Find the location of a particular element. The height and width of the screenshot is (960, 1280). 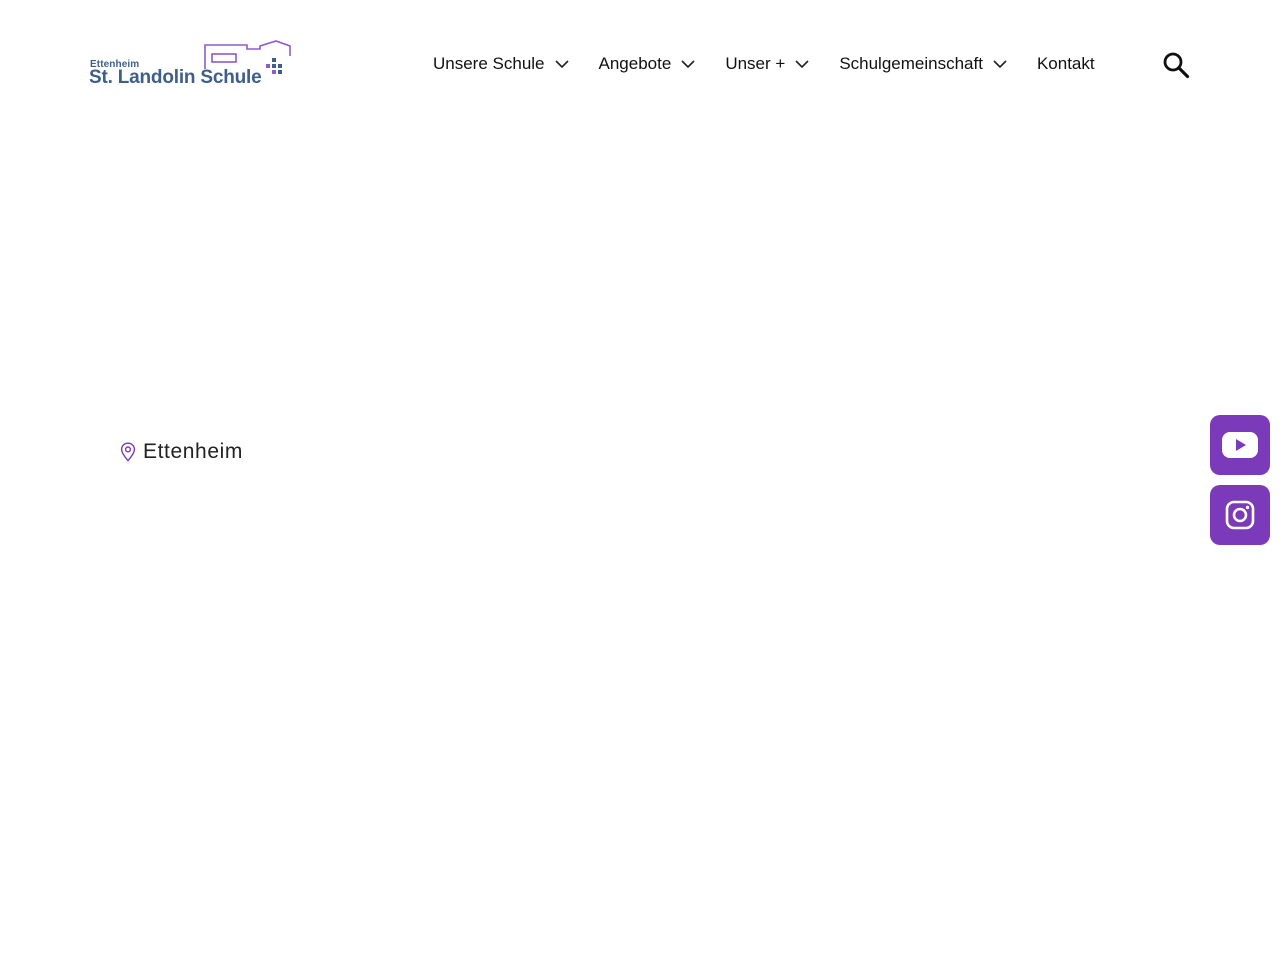

school-building-logo-icon is located at coordinates (247, 57).